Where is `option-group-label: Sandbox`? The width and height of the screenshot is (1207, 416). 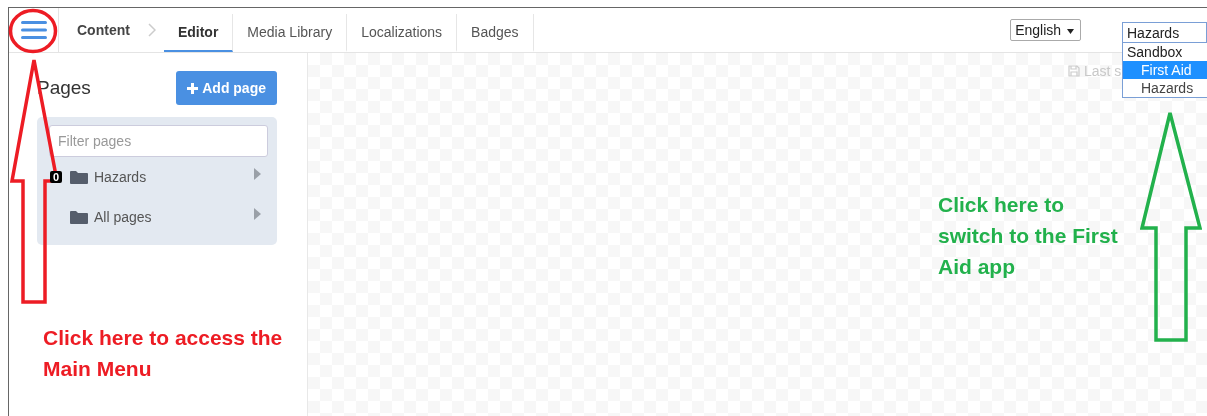
option-group-label: Sandbox is located at coordinates (1155, 52).